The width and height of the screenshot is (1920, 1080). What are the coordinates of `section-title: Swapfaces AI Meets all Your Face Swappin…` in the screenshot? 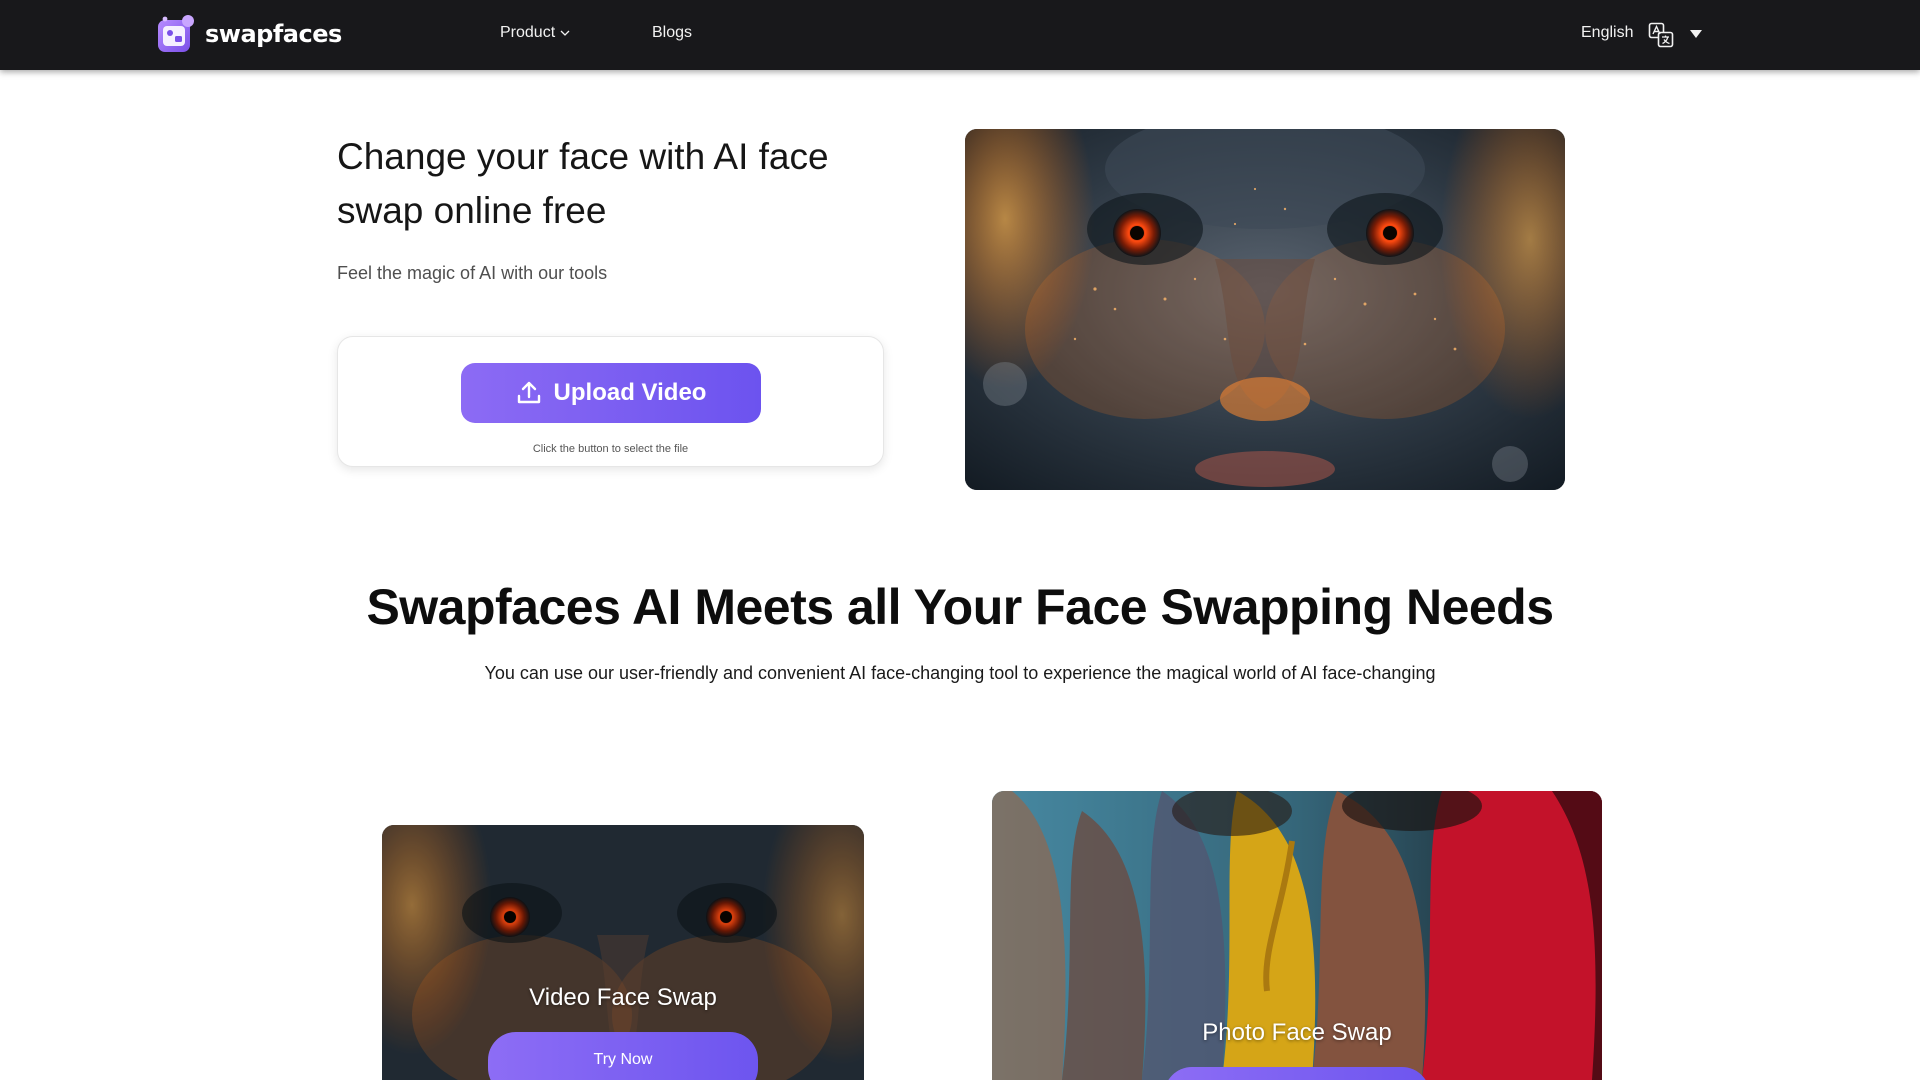 It's located at (960, 607).